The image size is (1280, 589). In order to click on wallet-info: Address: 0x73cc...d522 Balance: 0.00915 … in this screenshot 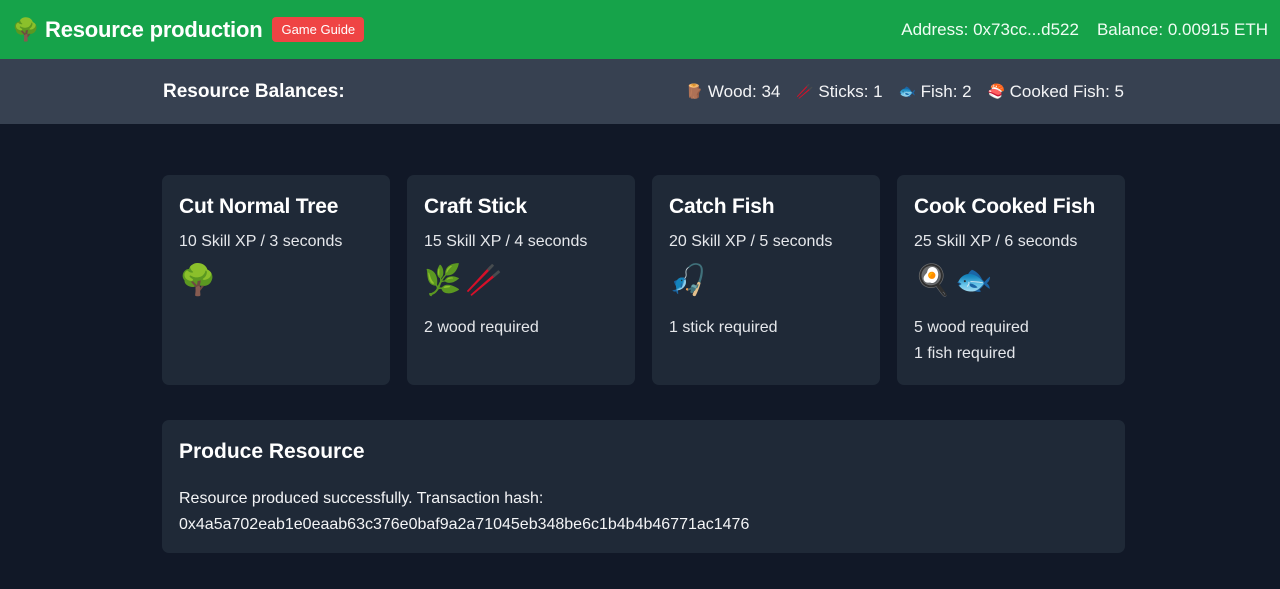, I will do `click(1084, 30)`.